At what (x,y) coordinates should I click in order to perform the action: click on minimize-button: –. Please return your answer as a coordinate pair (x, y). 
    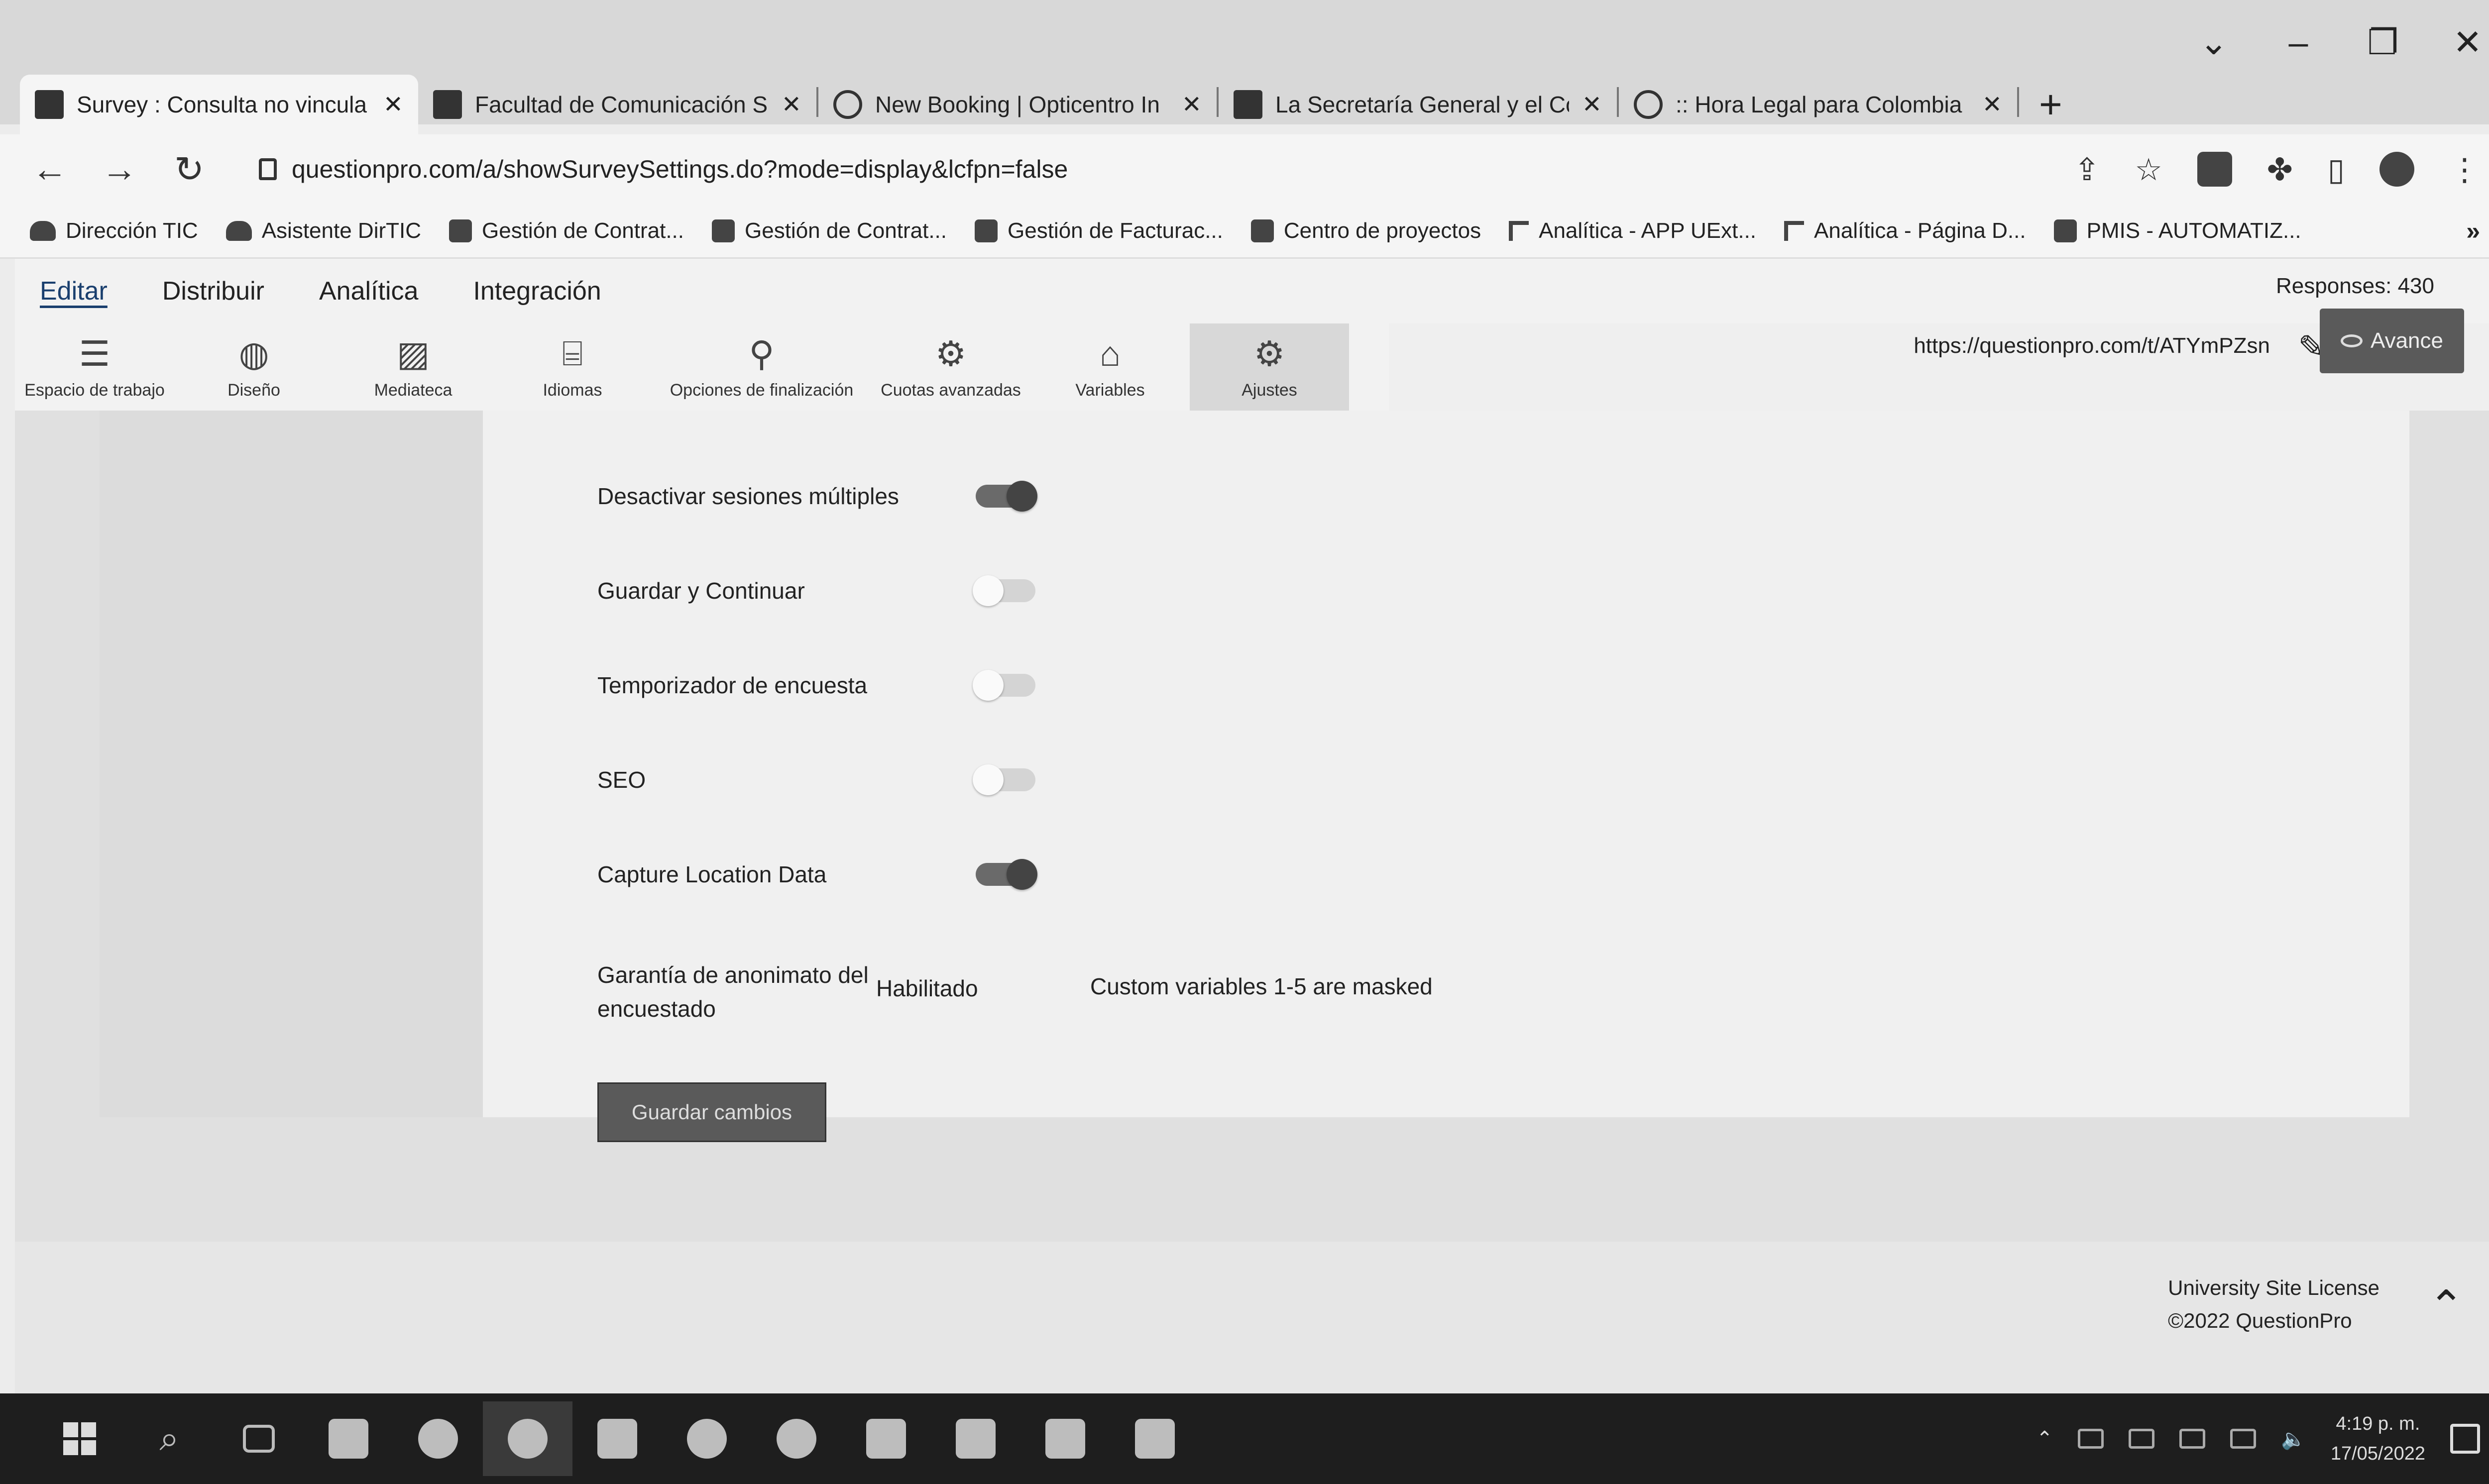
    Looking at the image, I should click on (2298, 43).